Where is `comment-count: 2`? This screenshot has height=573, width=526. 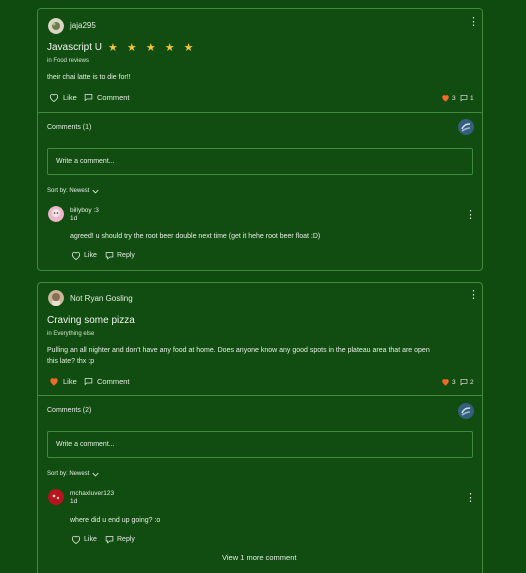 comment-count: 2 is located at coordinates (467, 382).